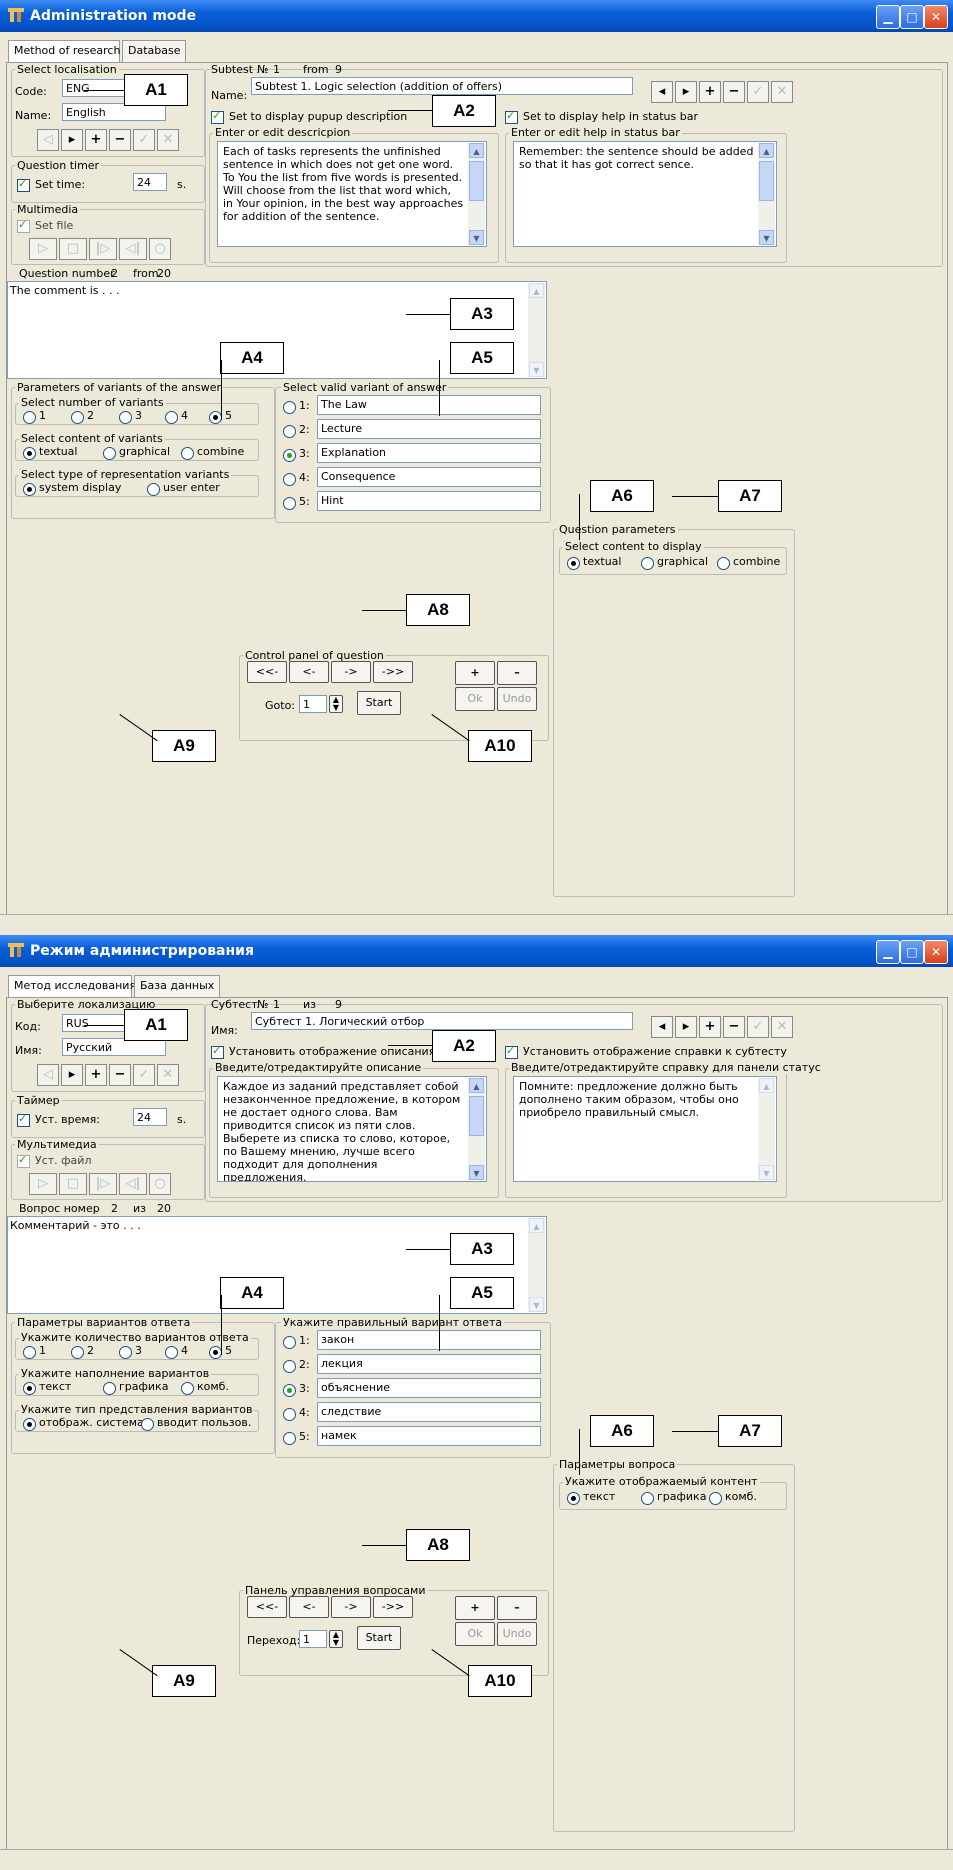  I want to click on subtest-name-input: Субтест 1. Логический отбор, so click(442, 1021).